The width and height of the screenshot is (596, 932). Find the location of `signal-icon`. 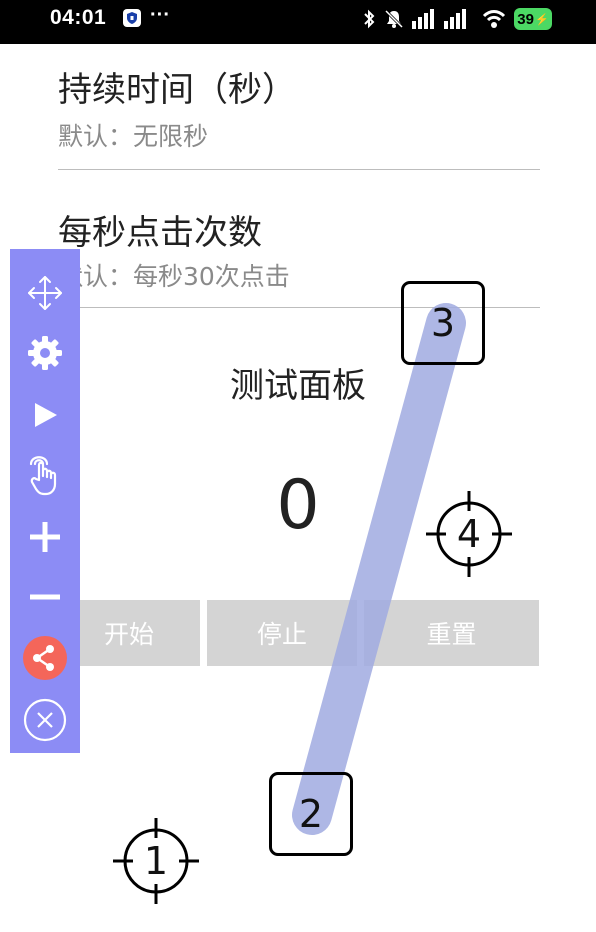

signal-icon is located at coordinates (443, 19).